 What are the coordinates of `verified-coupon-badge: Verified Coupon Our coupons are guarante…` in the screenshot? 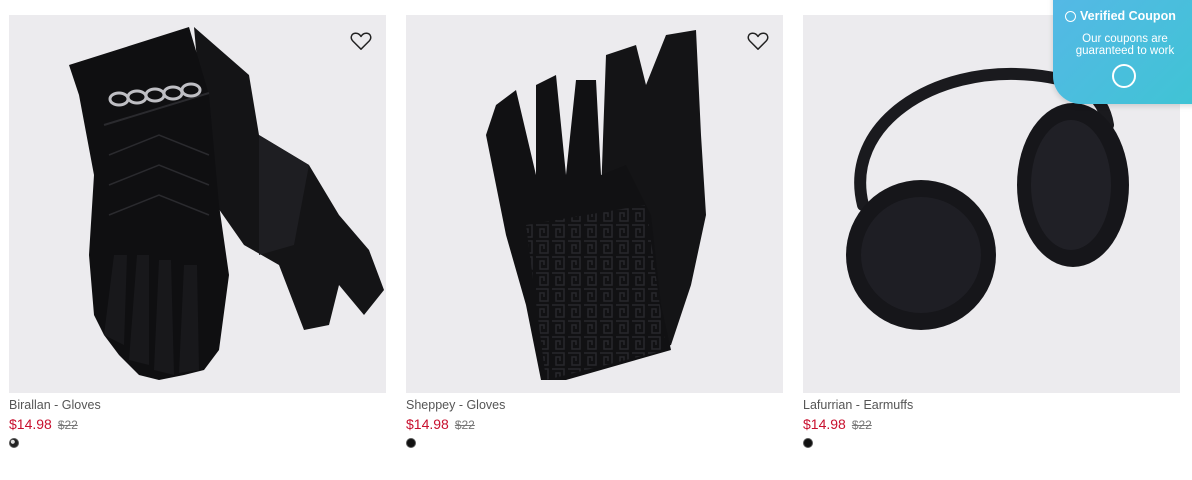 It's located at (1122, 52).